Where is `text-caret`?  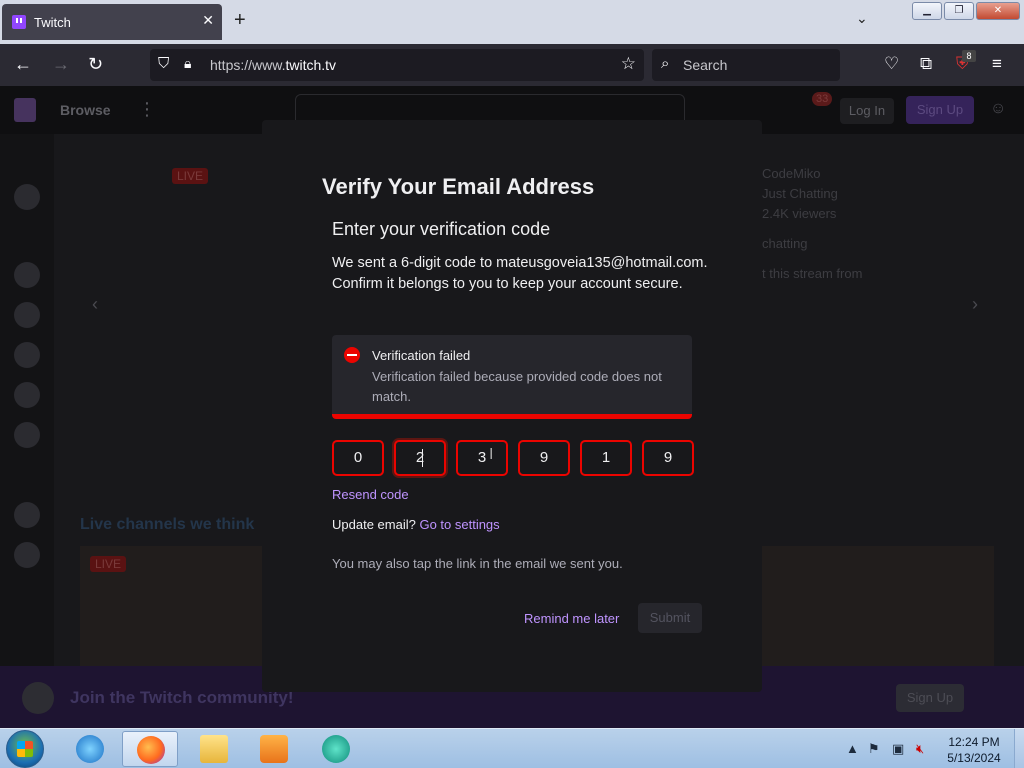
text-caret is located at coordinates (422, 458).